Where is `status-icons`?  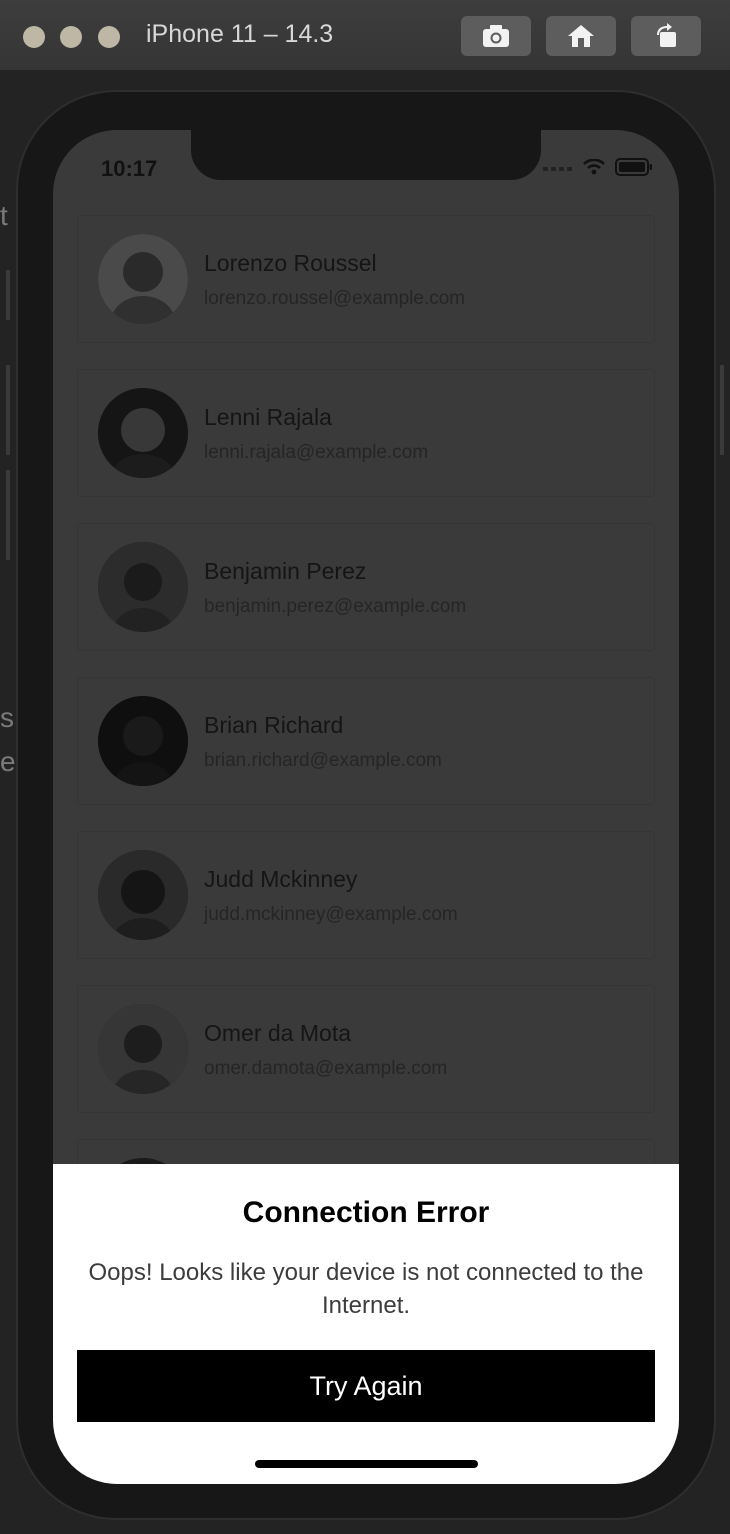
status-icons is located at coordinates (598, 167).